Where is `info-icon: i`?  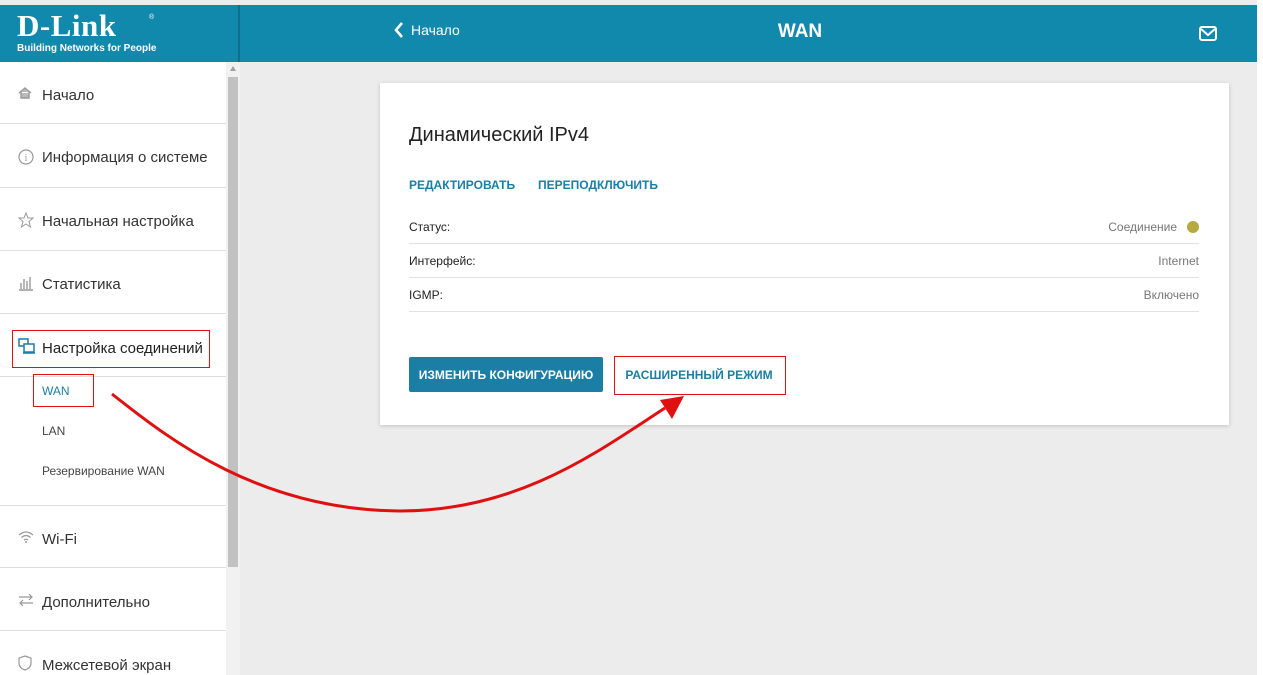 info-icon: i is located at coordinates (26, 157).